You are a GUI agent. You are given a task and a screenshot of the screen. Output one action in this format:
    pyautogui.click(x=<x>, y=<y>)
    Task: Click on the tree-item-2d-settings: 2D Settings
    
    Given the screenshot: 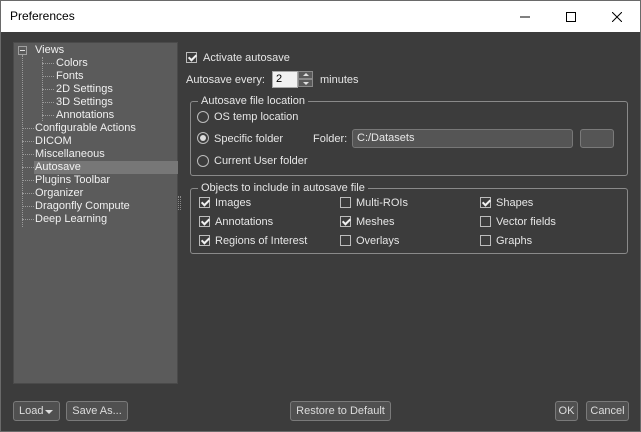 What is the action you would take?
    pyautogui.click(x=84, y=89)
    